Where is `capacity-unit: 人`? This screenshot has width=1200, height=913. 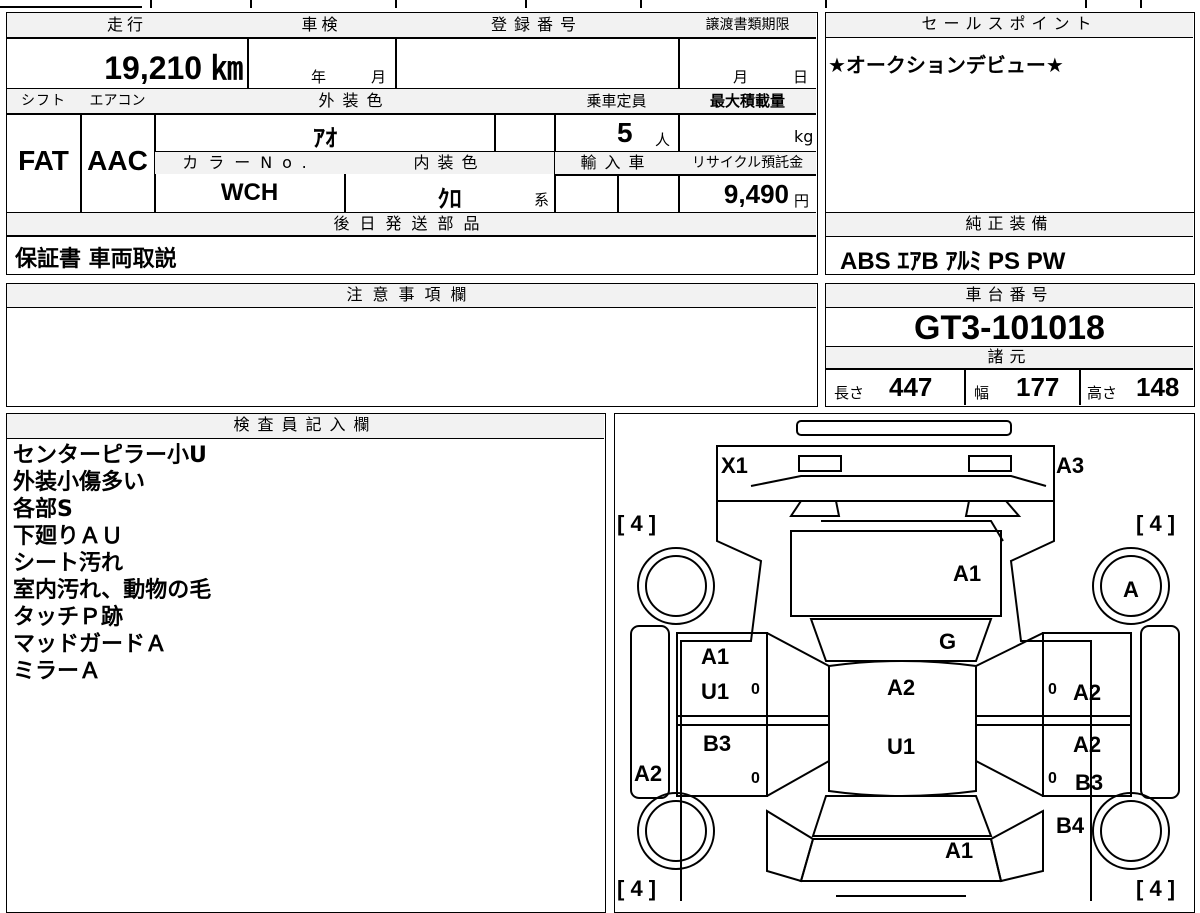 capacity-unit: 人 is located at coordinates (663, 140).